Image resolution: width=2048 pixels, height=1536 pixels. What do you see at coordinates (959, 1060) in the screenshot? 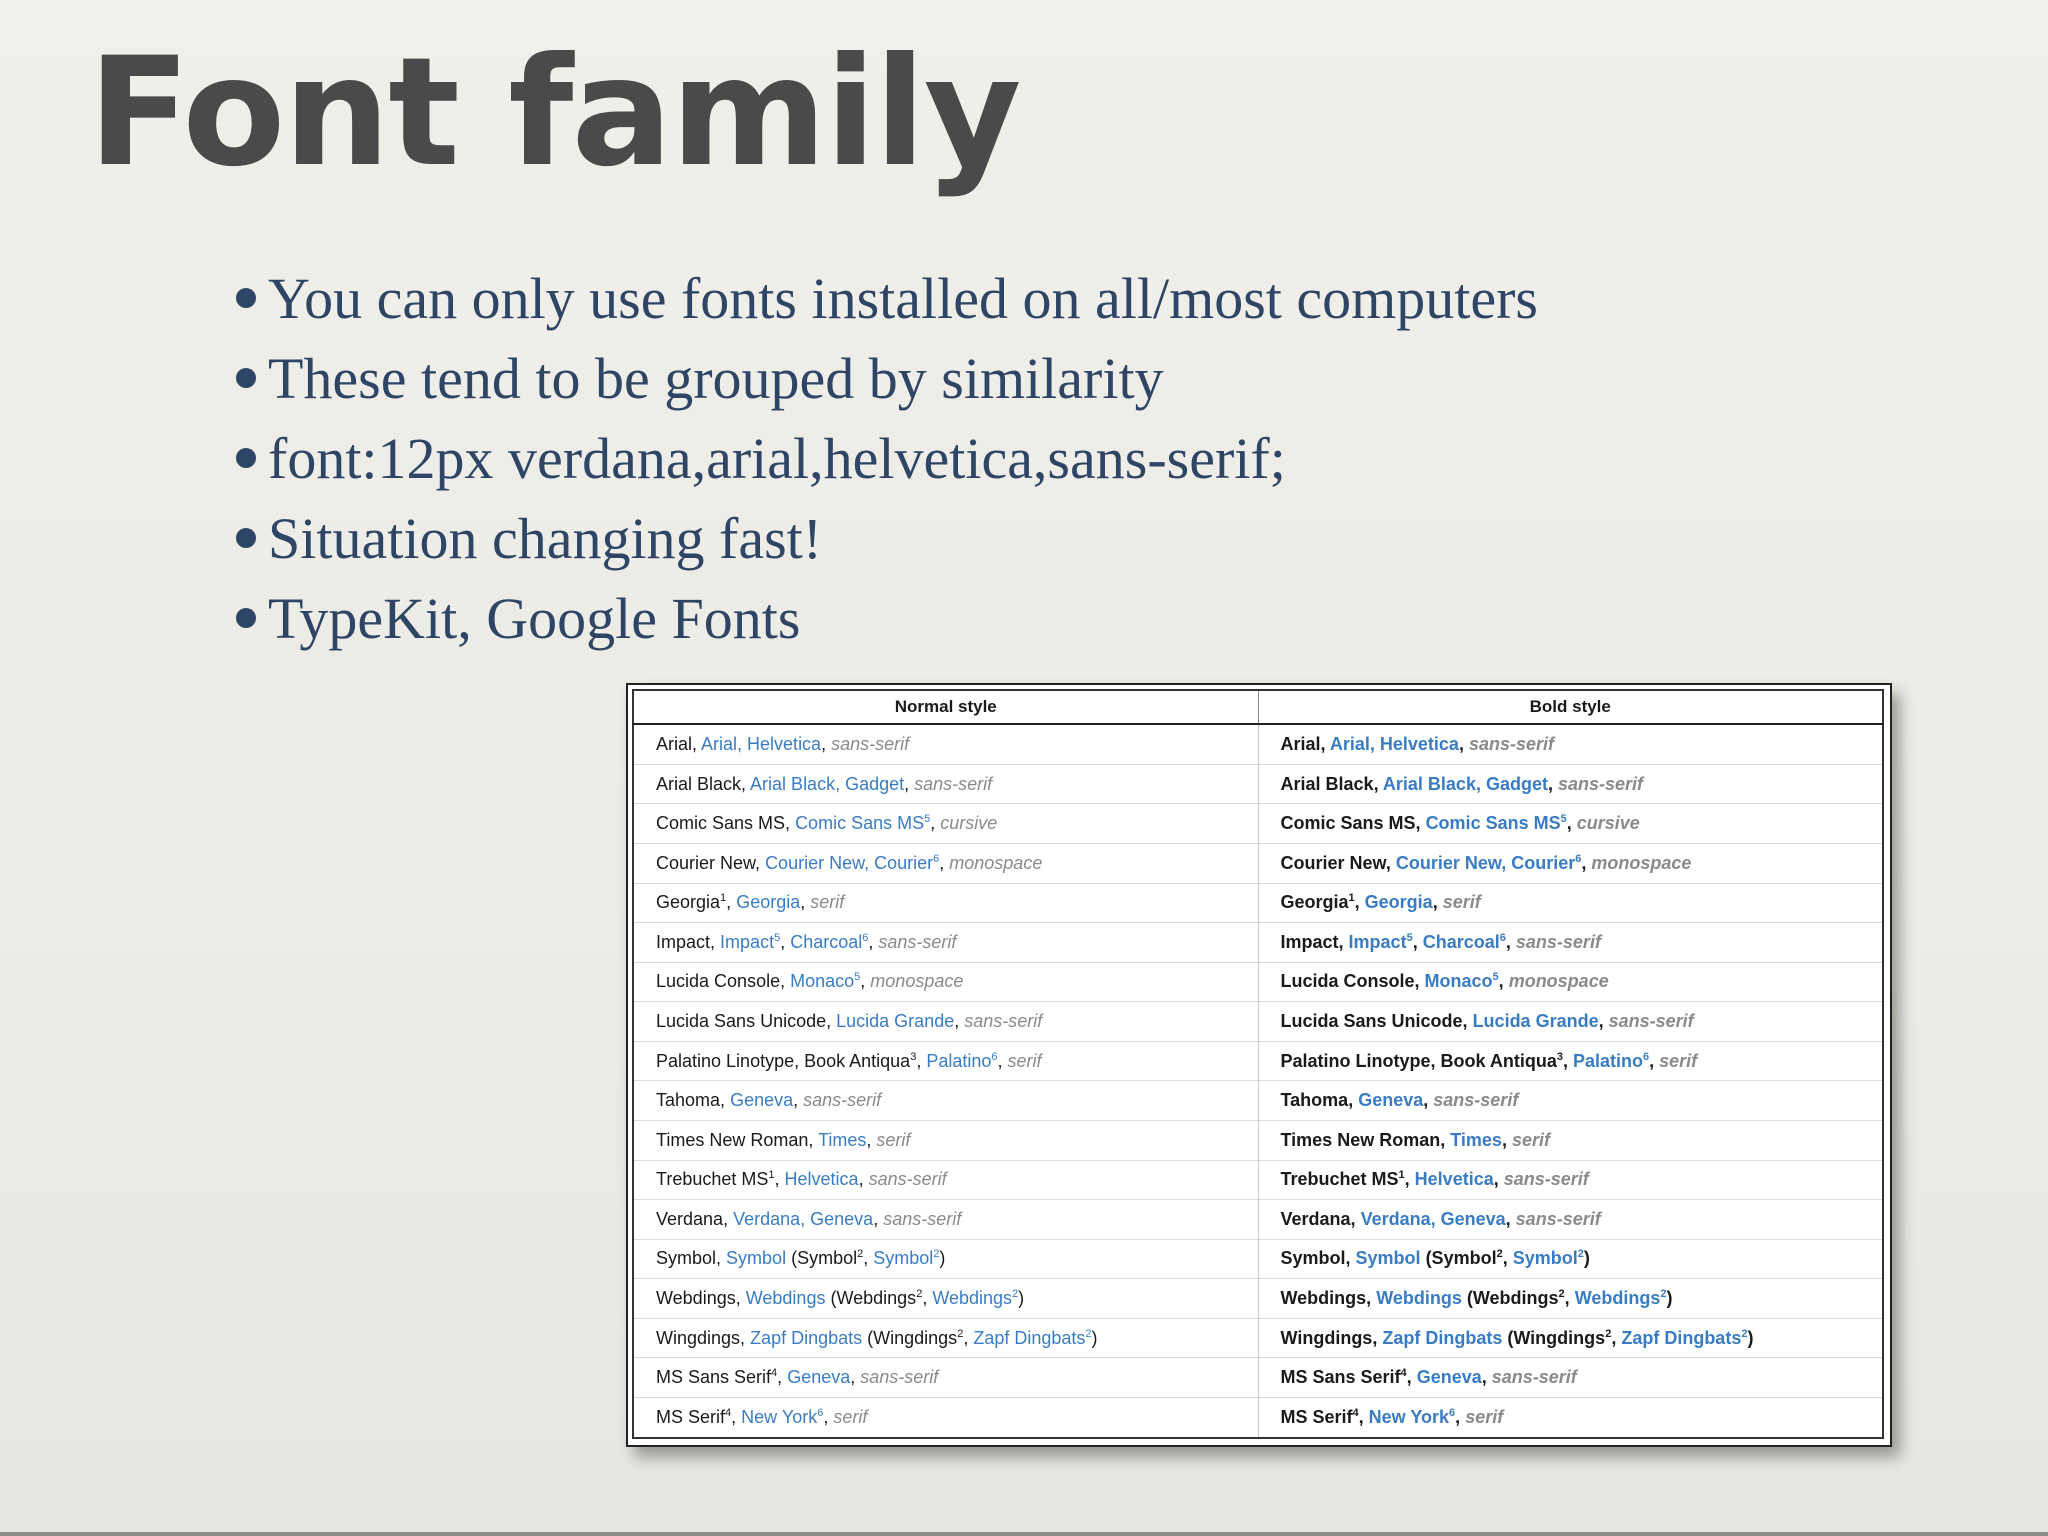
I see `mac-font: Palatino` at bounding box center [959, 1060].